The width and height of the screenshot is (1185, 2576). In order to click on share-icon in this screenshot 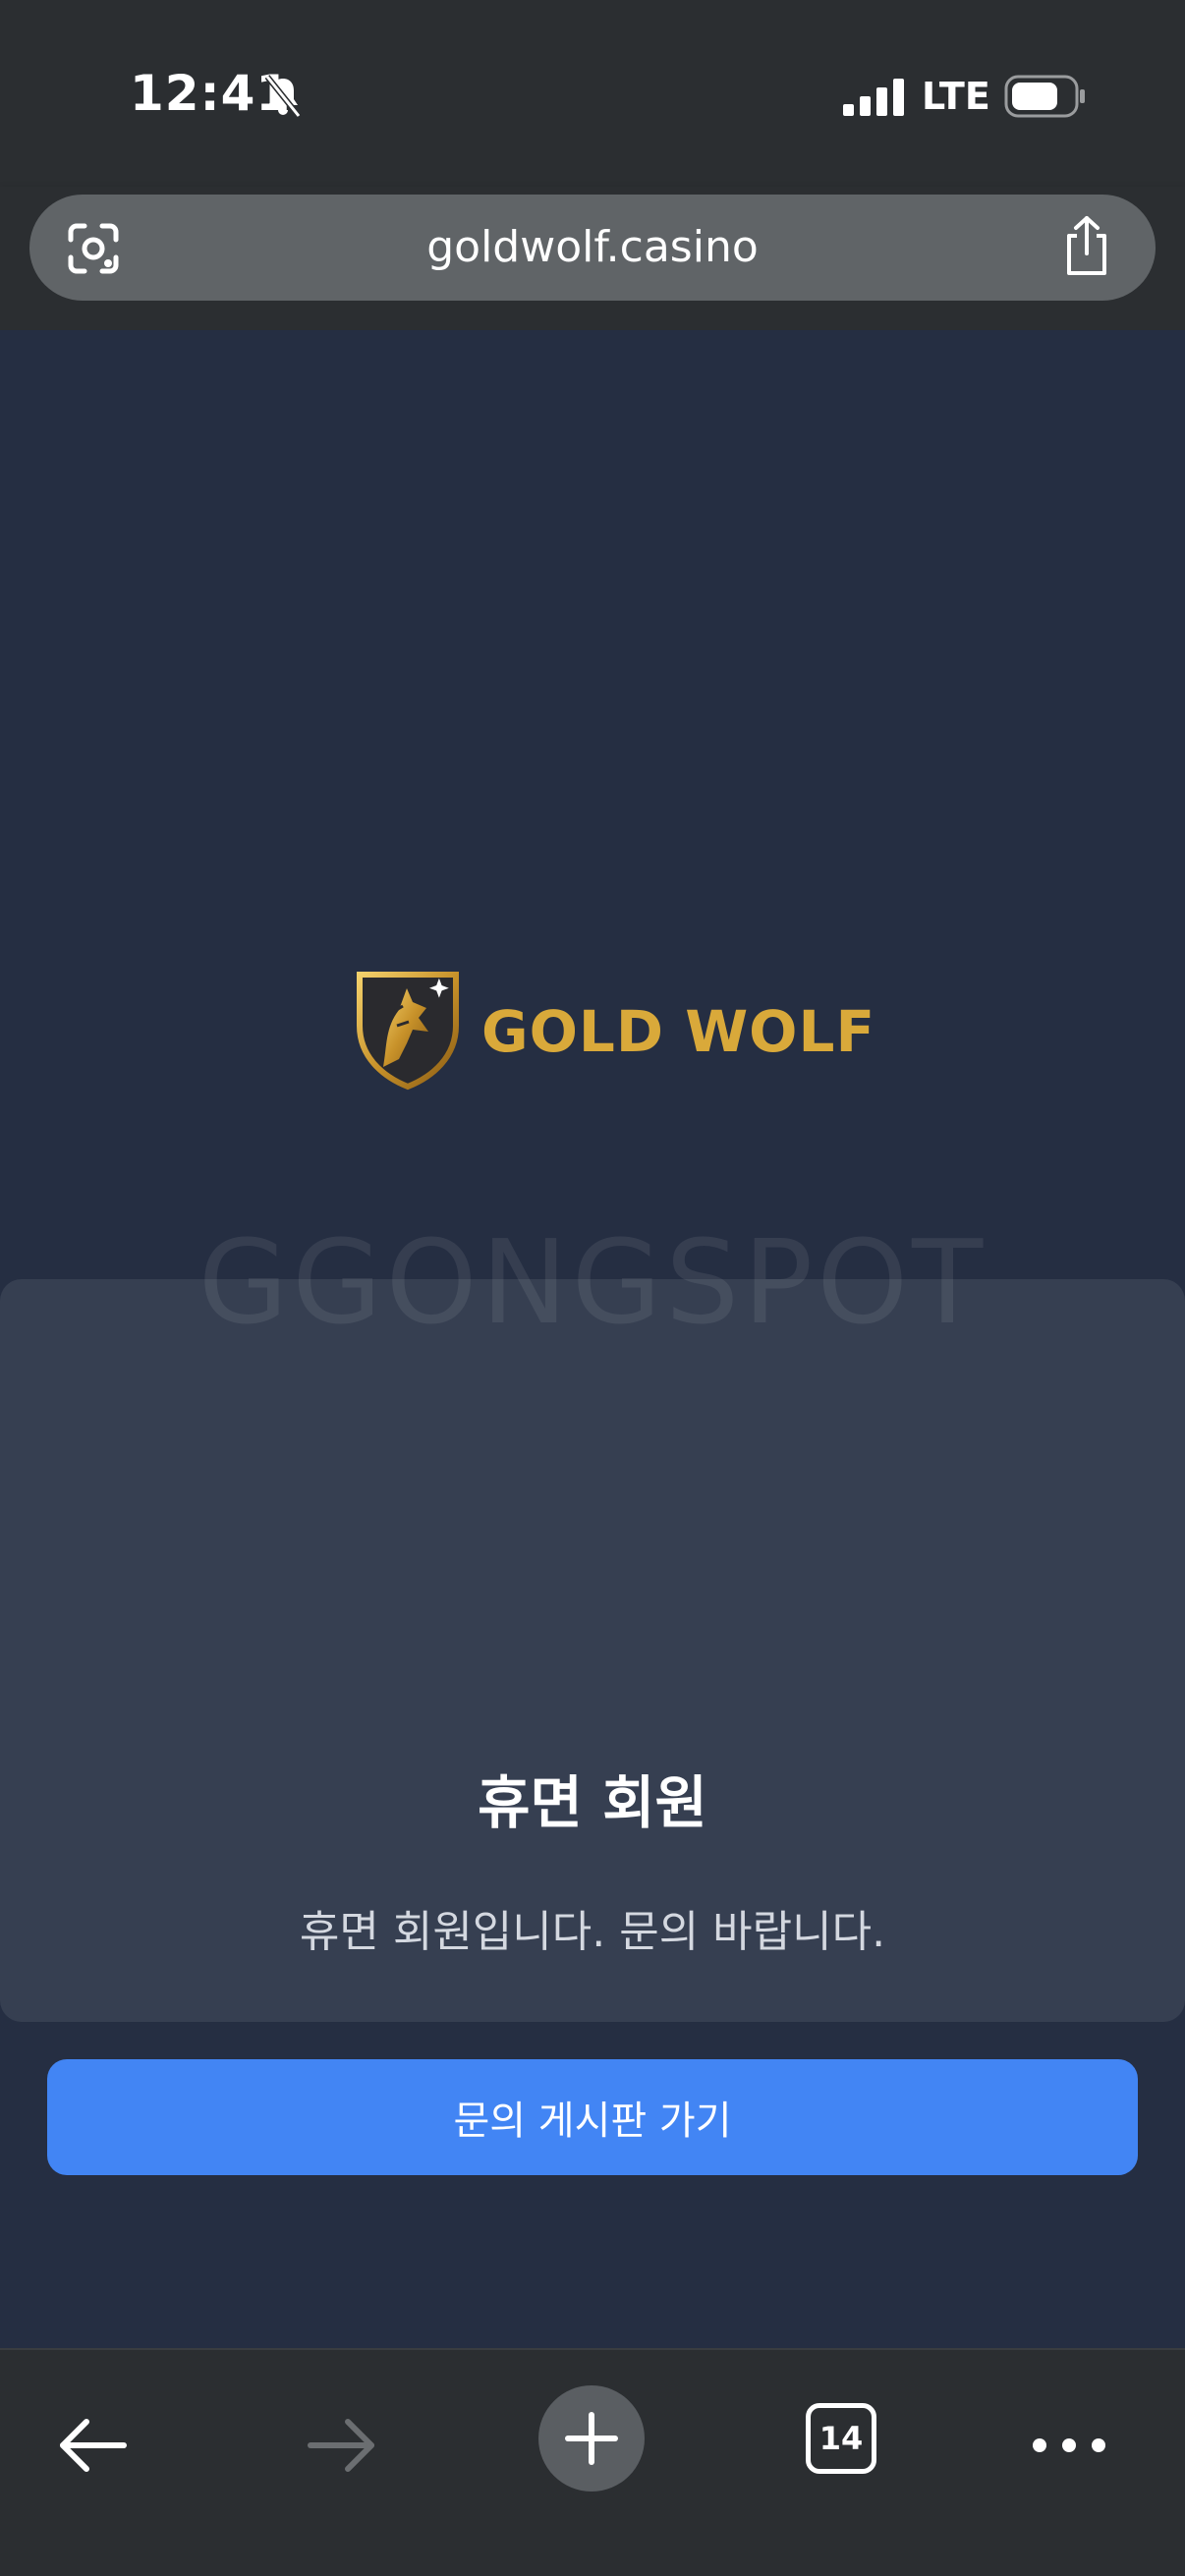, I will do `click(1087, 245)`.